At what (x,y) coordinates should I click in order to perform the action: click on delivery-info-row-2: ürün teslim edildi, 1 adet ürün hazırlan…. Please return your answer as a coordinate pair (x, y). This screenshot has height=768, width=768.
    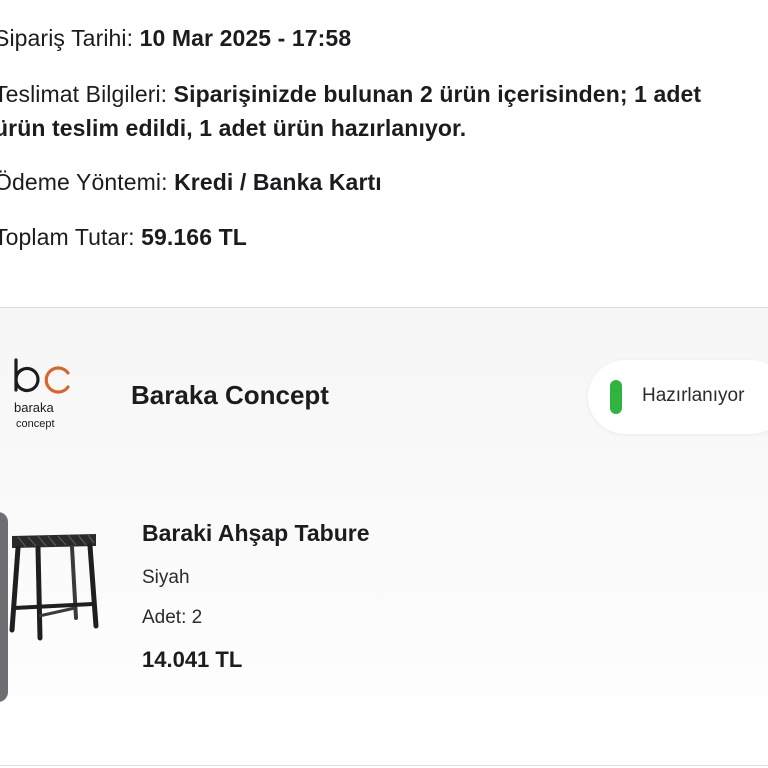
    Looking at the image, I should click on (233, 128).